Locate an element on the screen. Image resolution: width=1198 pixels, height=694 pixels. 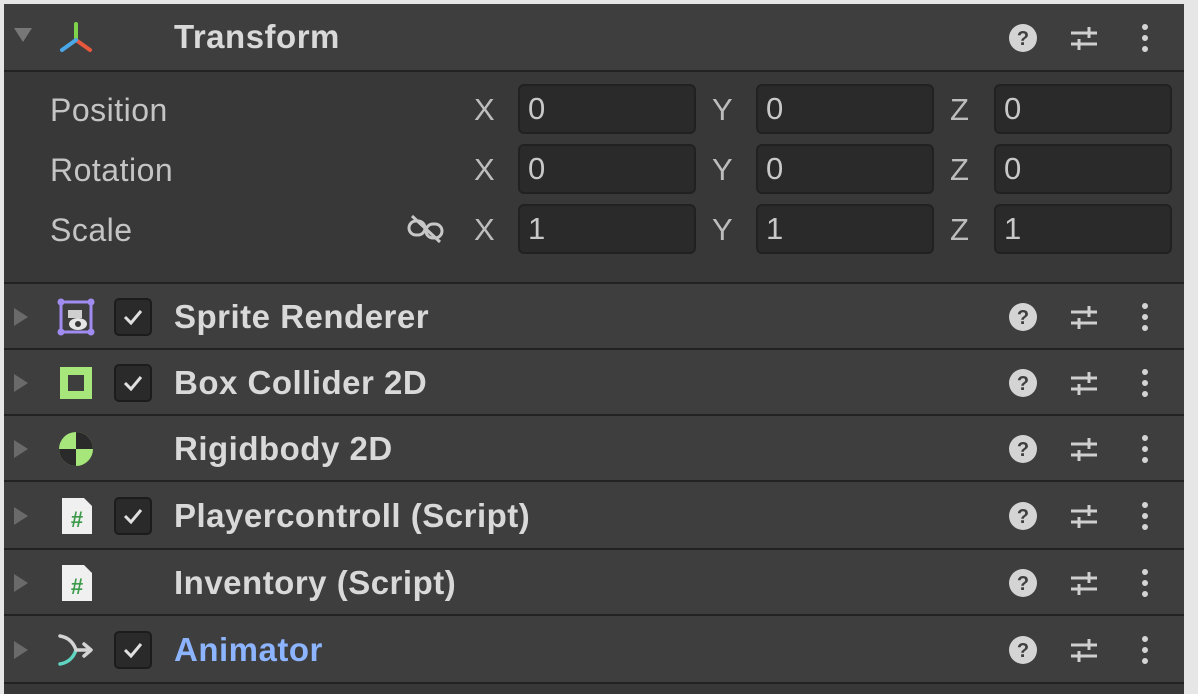
component-header-rigidbody-2d: Rigidbody 2D ? is located at coordinates (594, 449).